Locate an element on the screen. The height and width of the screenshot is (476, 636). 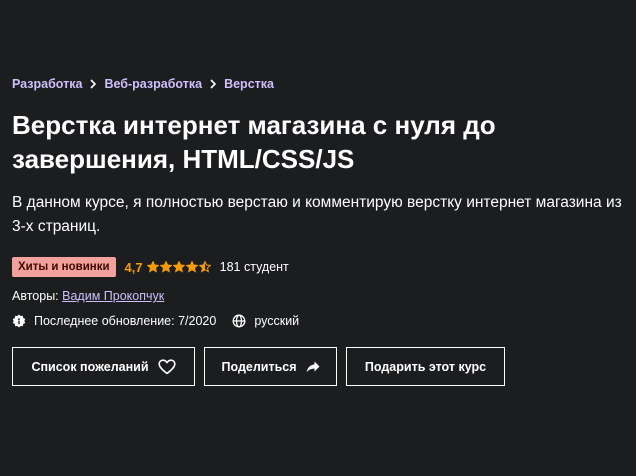
language-text: русский is located at coordinates (277, 321).